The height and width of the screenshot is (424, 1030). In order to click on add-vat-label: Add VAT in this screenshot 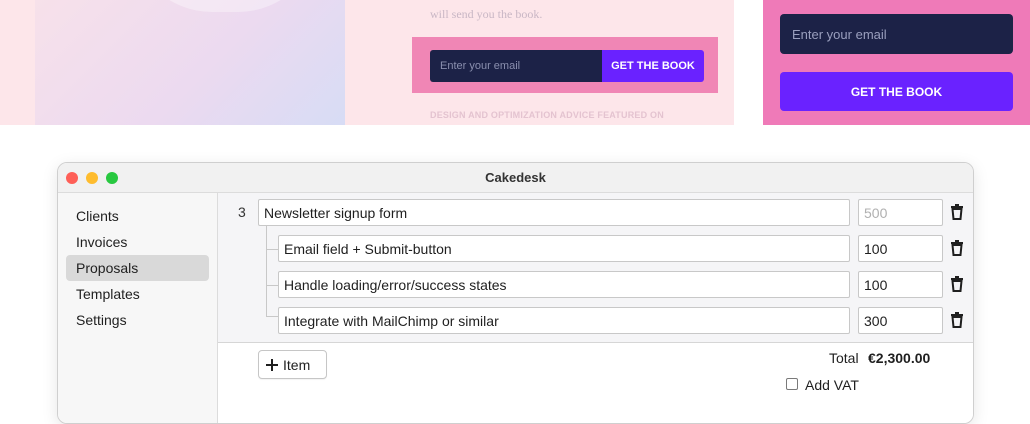, I will do `click(832, 385)`.